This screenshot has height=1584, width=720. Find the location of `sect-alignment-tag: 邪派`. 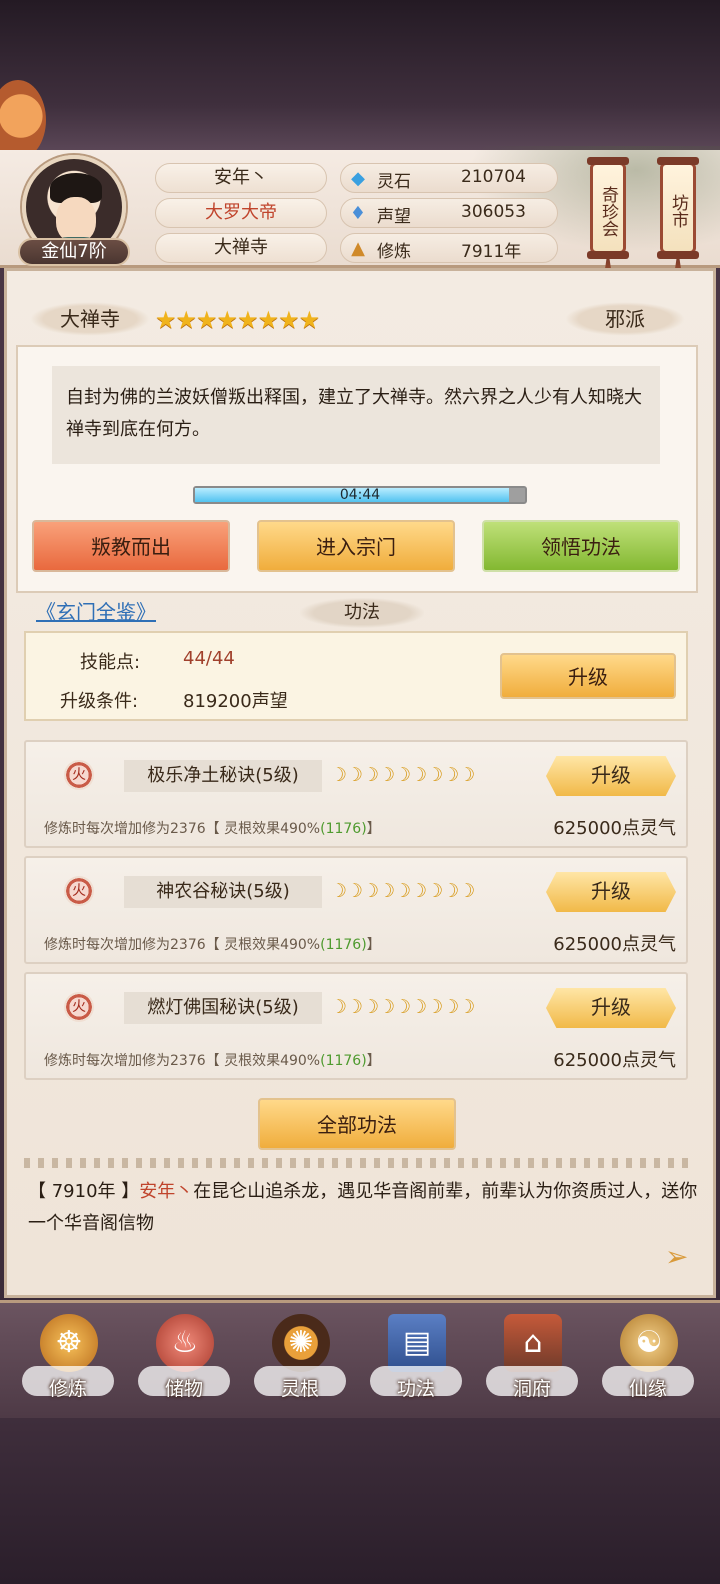

sect-alignment-tag: 邪派 is located at coordinates (625, 319).